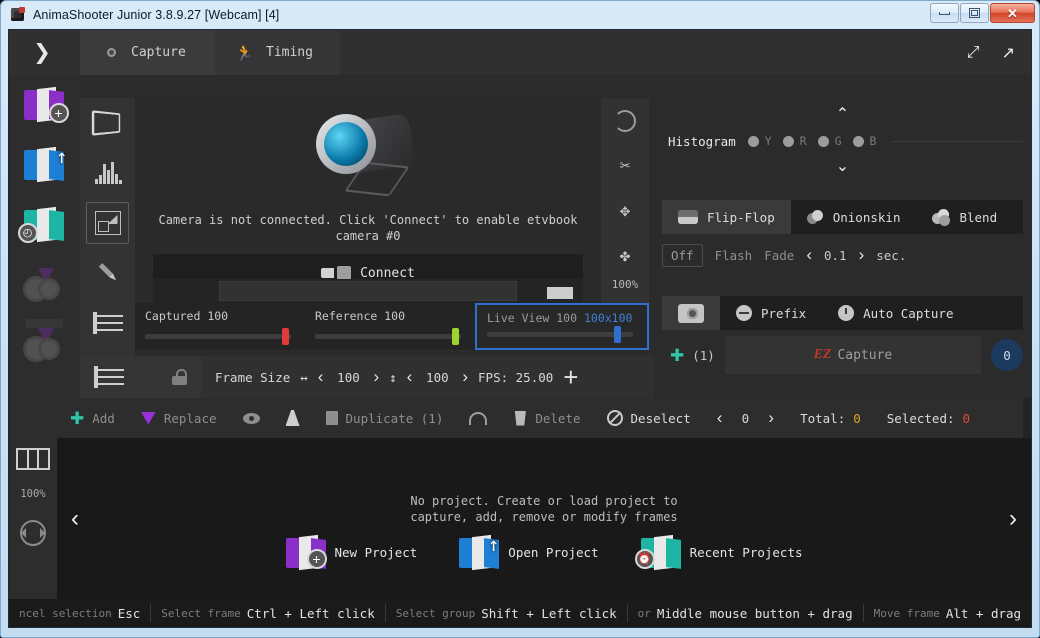 This screenshot has width=1040, height=638. Describe the element at coordinates (33, 459) in the screenshot. I see `filmstrip-icon` at that location.